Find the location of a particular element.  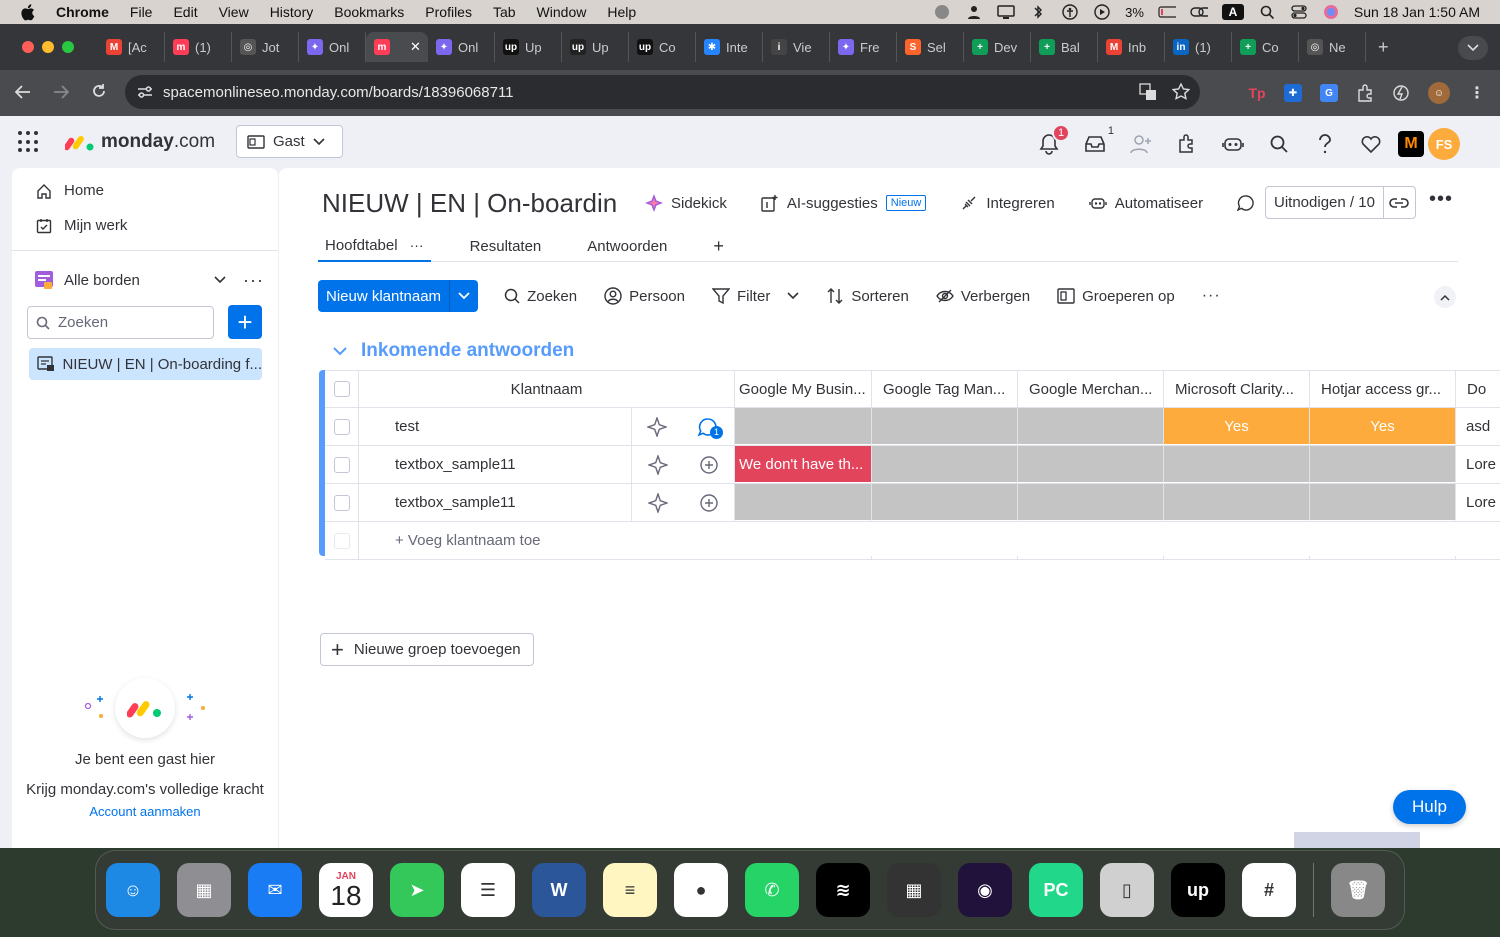

apple-icon is located at coordinates (29, 12).